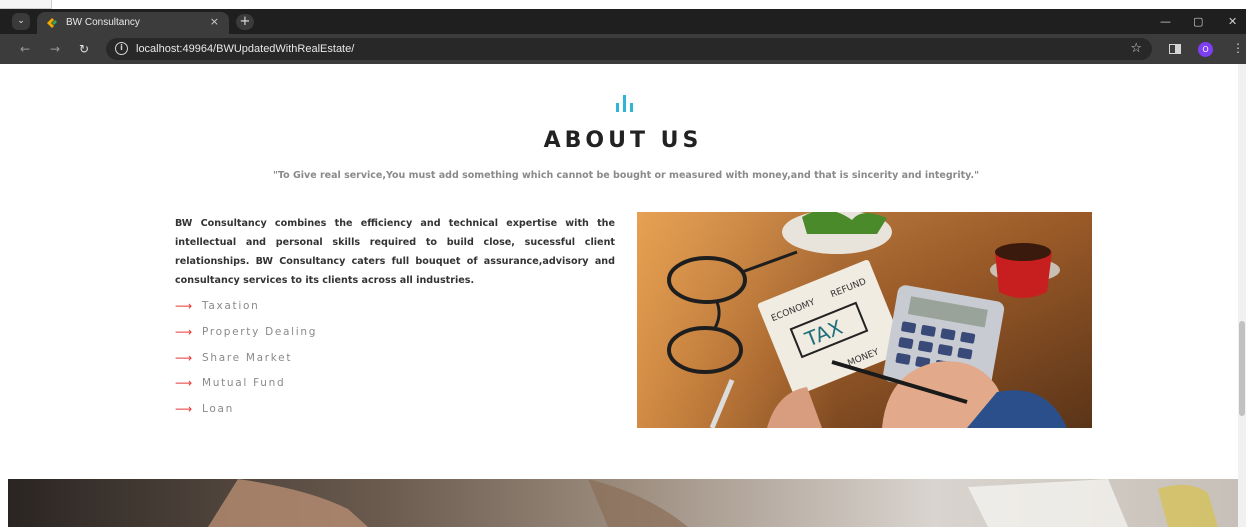  I want to click on next-section-banner, so click(624, 503).